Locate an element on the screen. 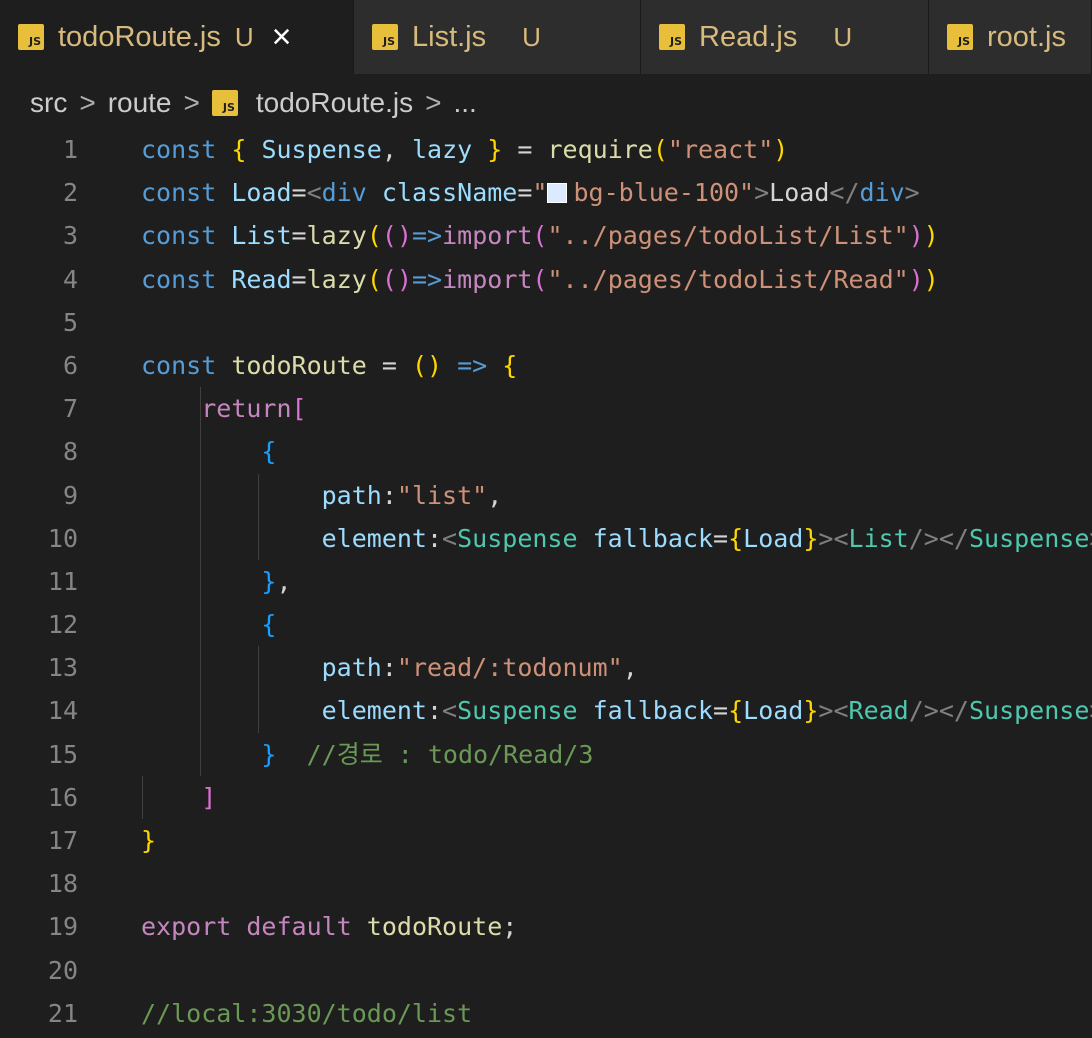  code-line: 20 is located at coordinates (546, 970).